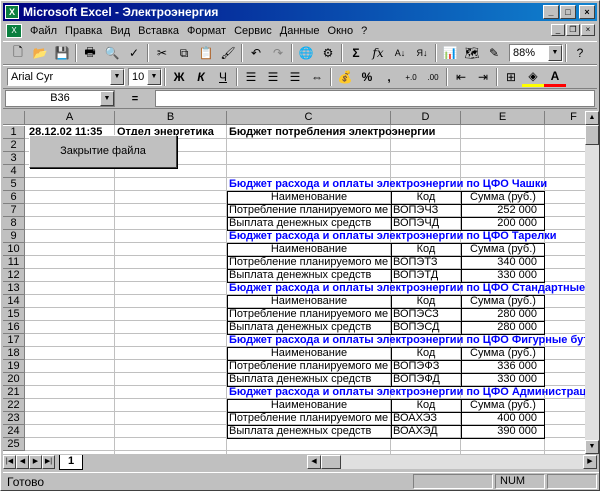 This screenshot has height=491, width=600. Describe the element at coordinates (328, 53) in the screenshot. I see `web-toolbar-icon: ⚙` at that location.